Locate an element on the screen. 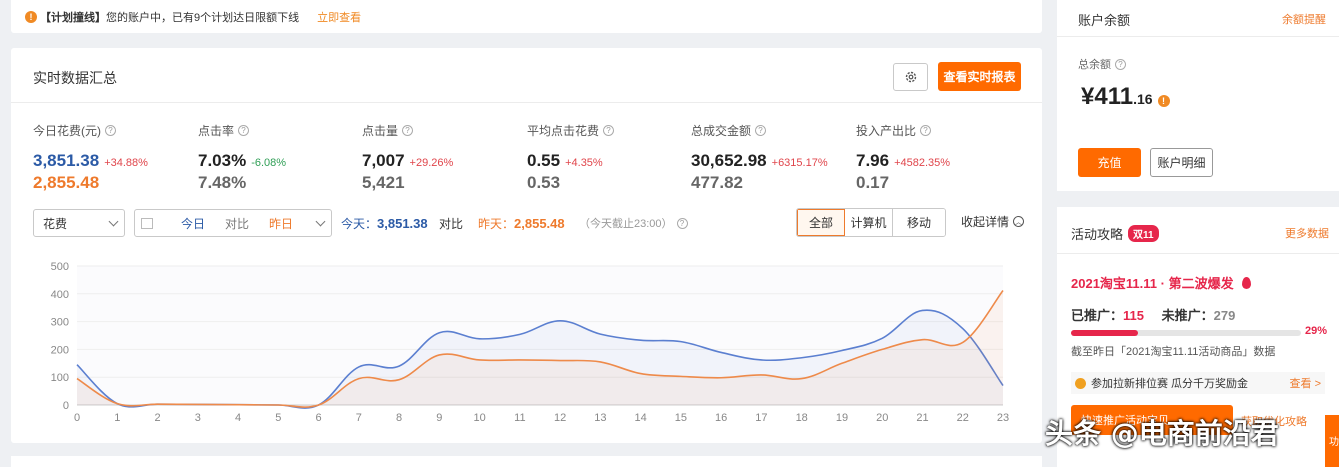 This screenshot has width=1339, height=467. metric-select: 花费 is located at coordinates (79, 223).